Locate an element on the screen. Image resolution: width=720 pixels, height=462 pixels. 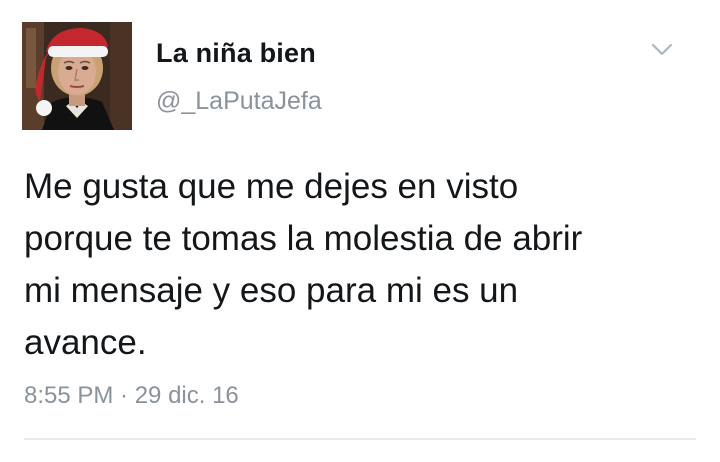
author-handle: @_LaPutaJefa is located at coordinates (239, 101).